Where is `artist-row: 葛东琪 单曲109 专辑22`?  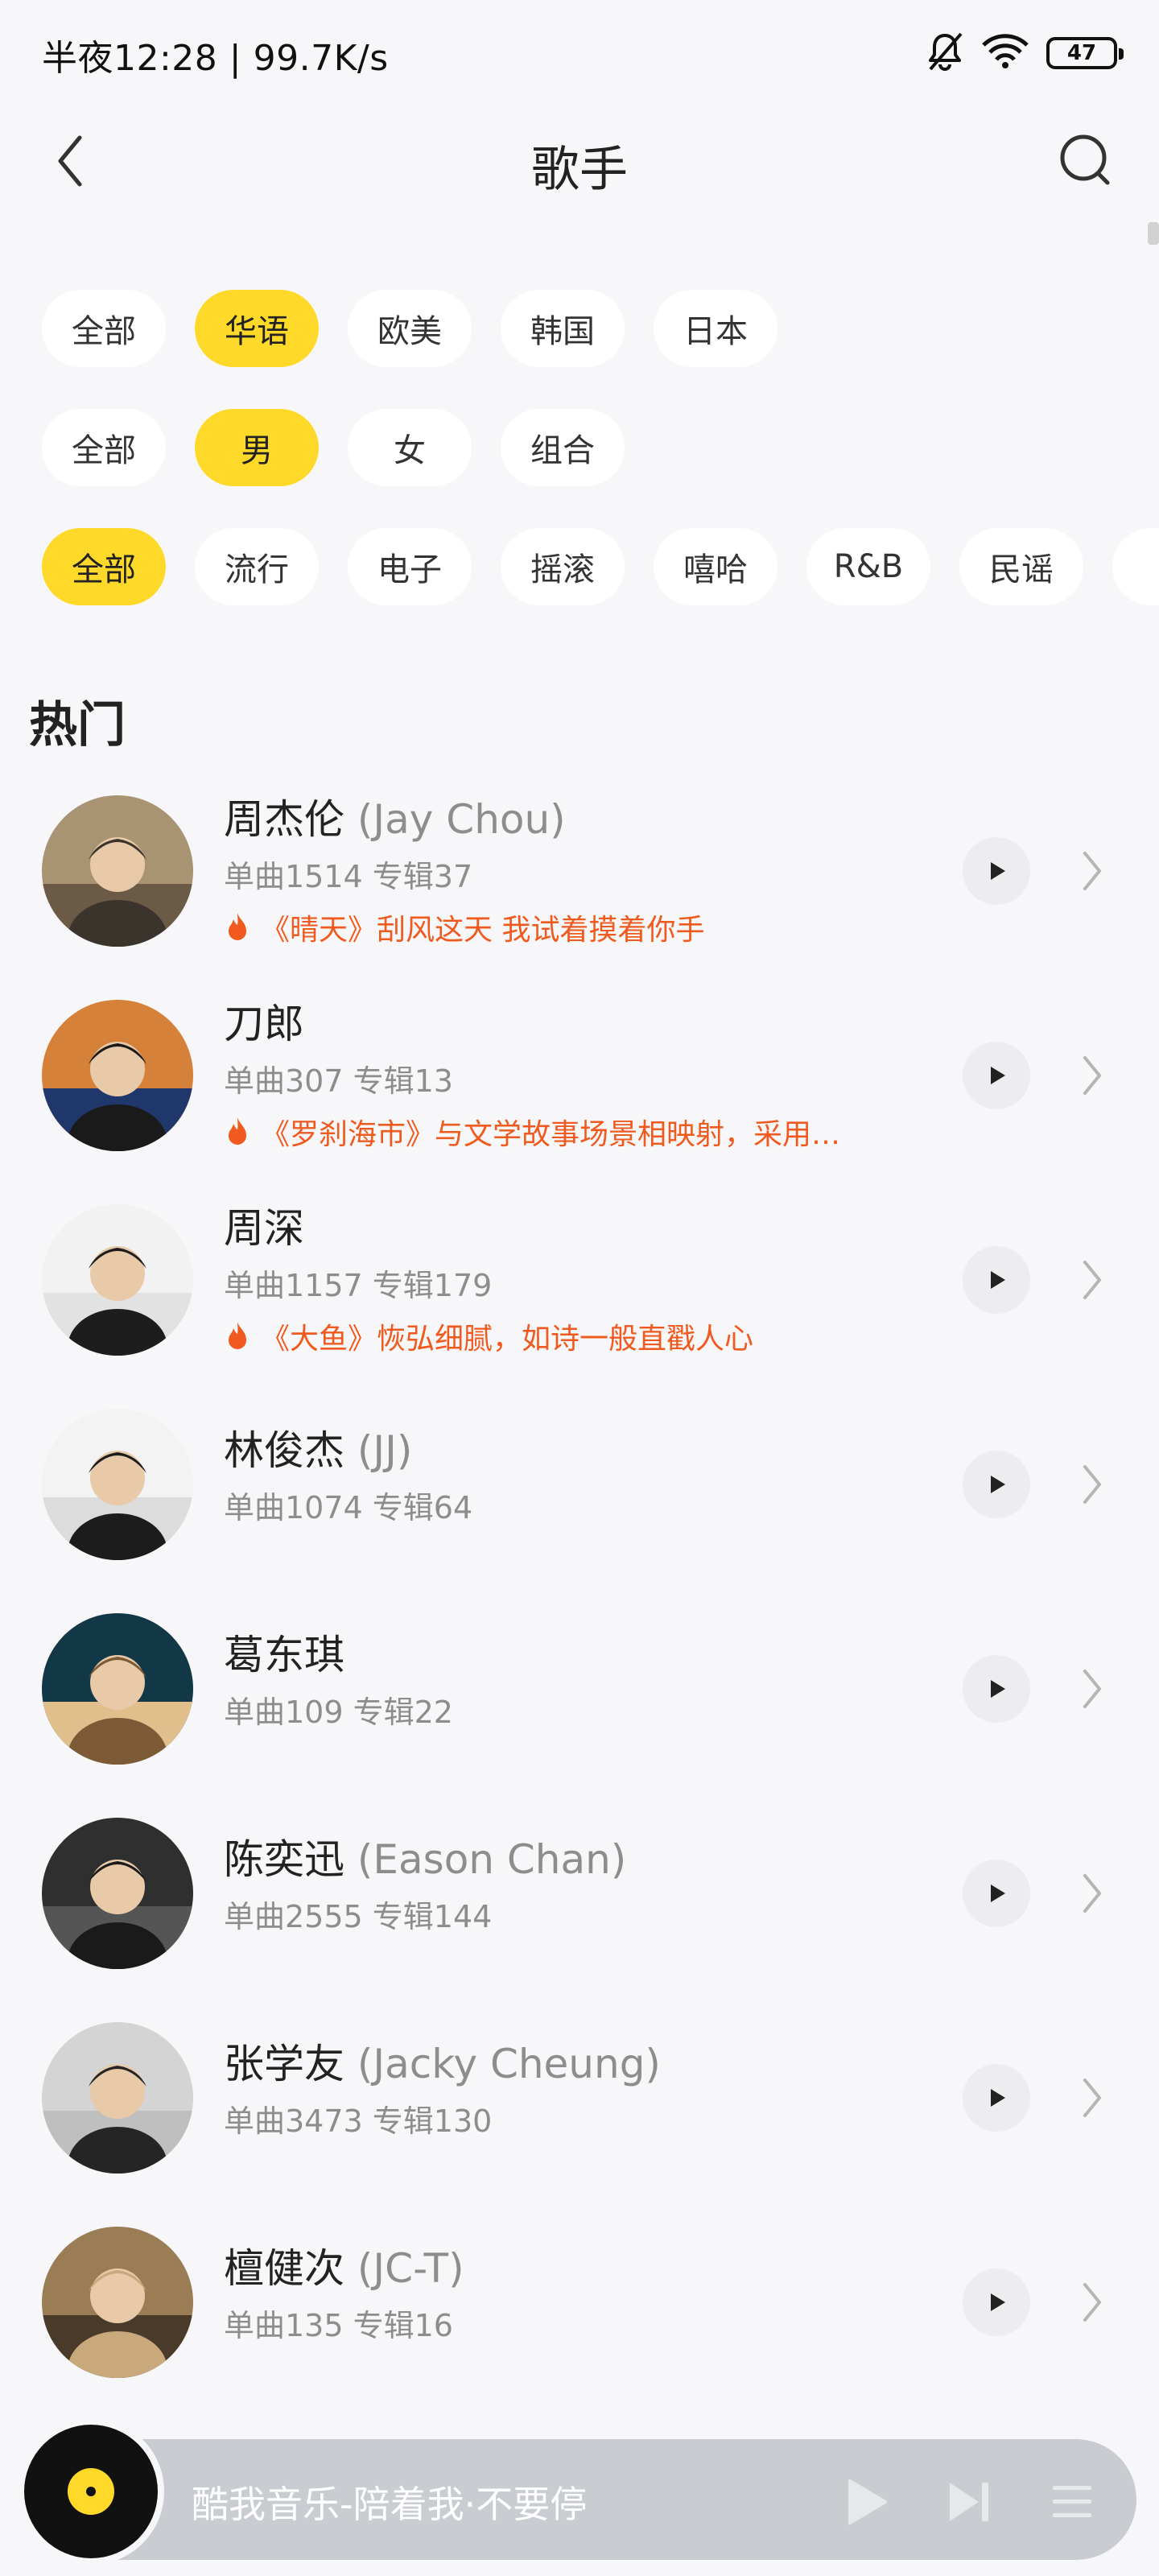
artist-row: 葛东琪 单曲109 专辑22 is located at coordinates (579, 1686).